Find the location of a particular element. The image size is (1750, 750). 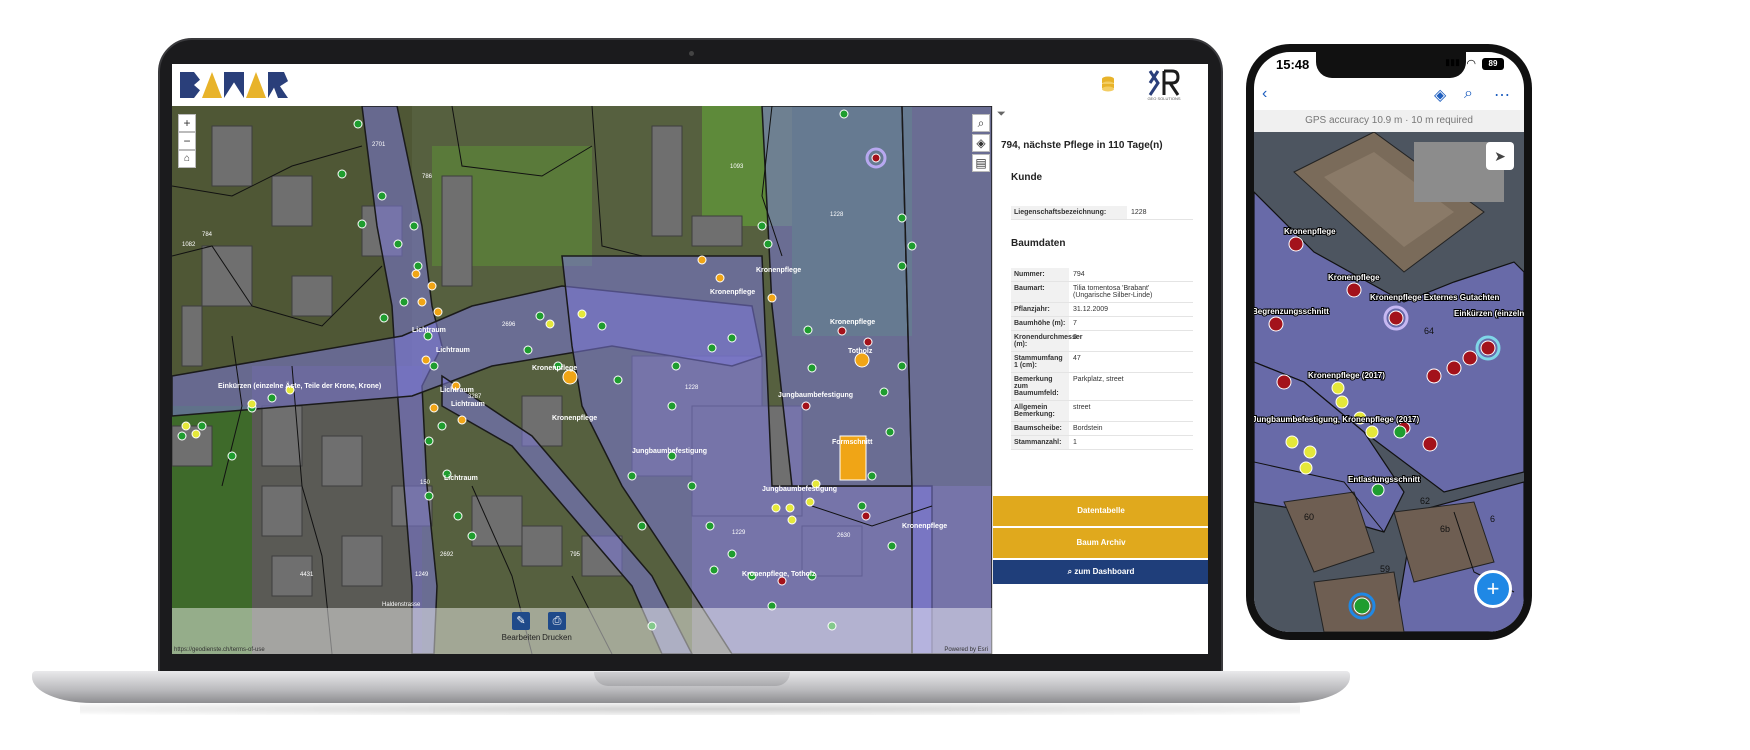

svg-text: 2630 is located at coordinates (844, 536).